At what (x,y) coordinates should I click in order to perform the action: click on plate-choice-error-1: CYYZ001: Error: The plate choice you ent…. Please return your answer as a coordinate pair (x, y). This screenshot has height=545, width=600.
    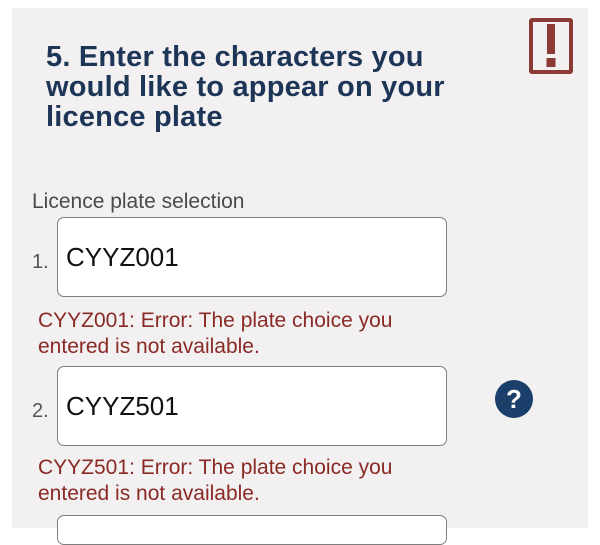
    Looking at the image, I should click on (215, 333).